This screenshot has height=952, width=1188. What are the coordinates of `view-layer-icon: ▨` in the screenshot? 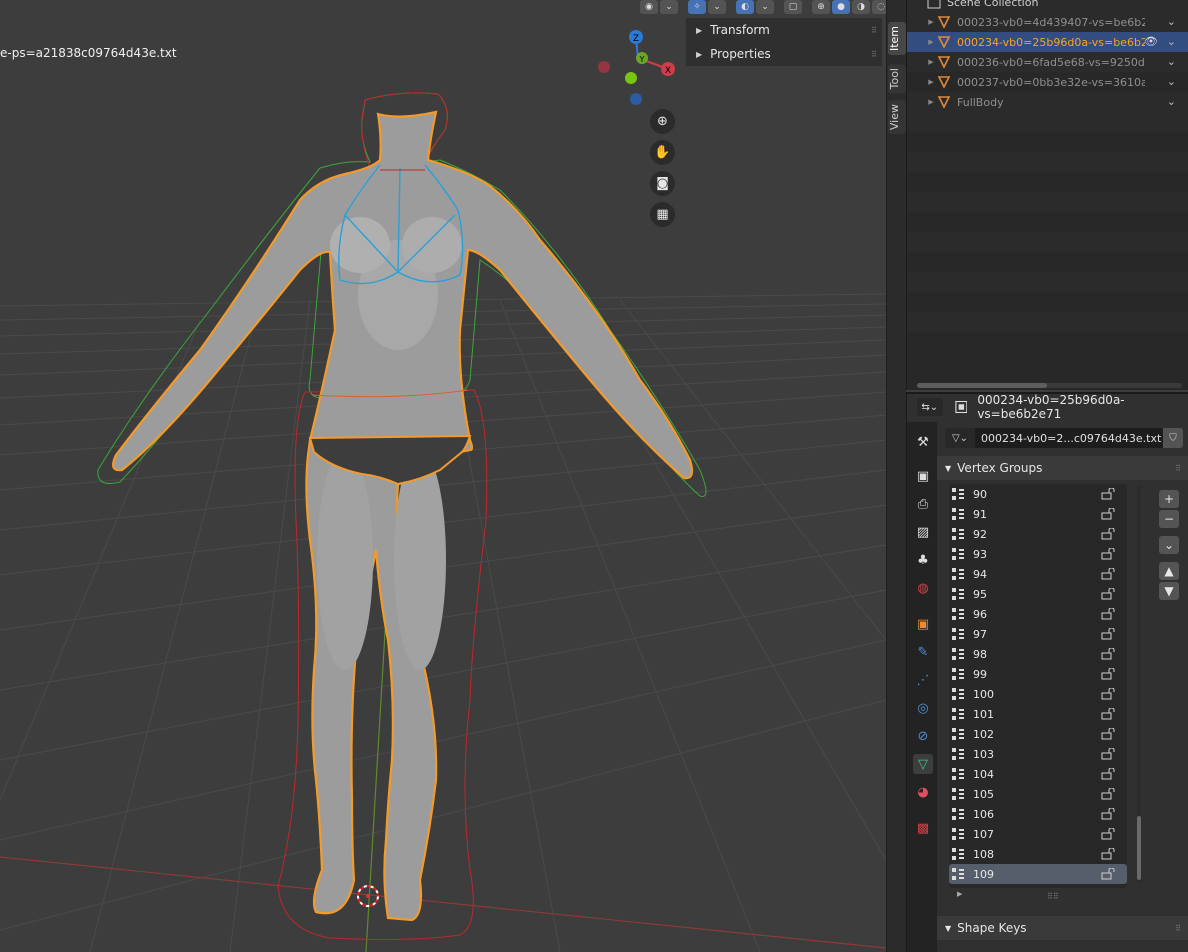 It's located at (923, 532).